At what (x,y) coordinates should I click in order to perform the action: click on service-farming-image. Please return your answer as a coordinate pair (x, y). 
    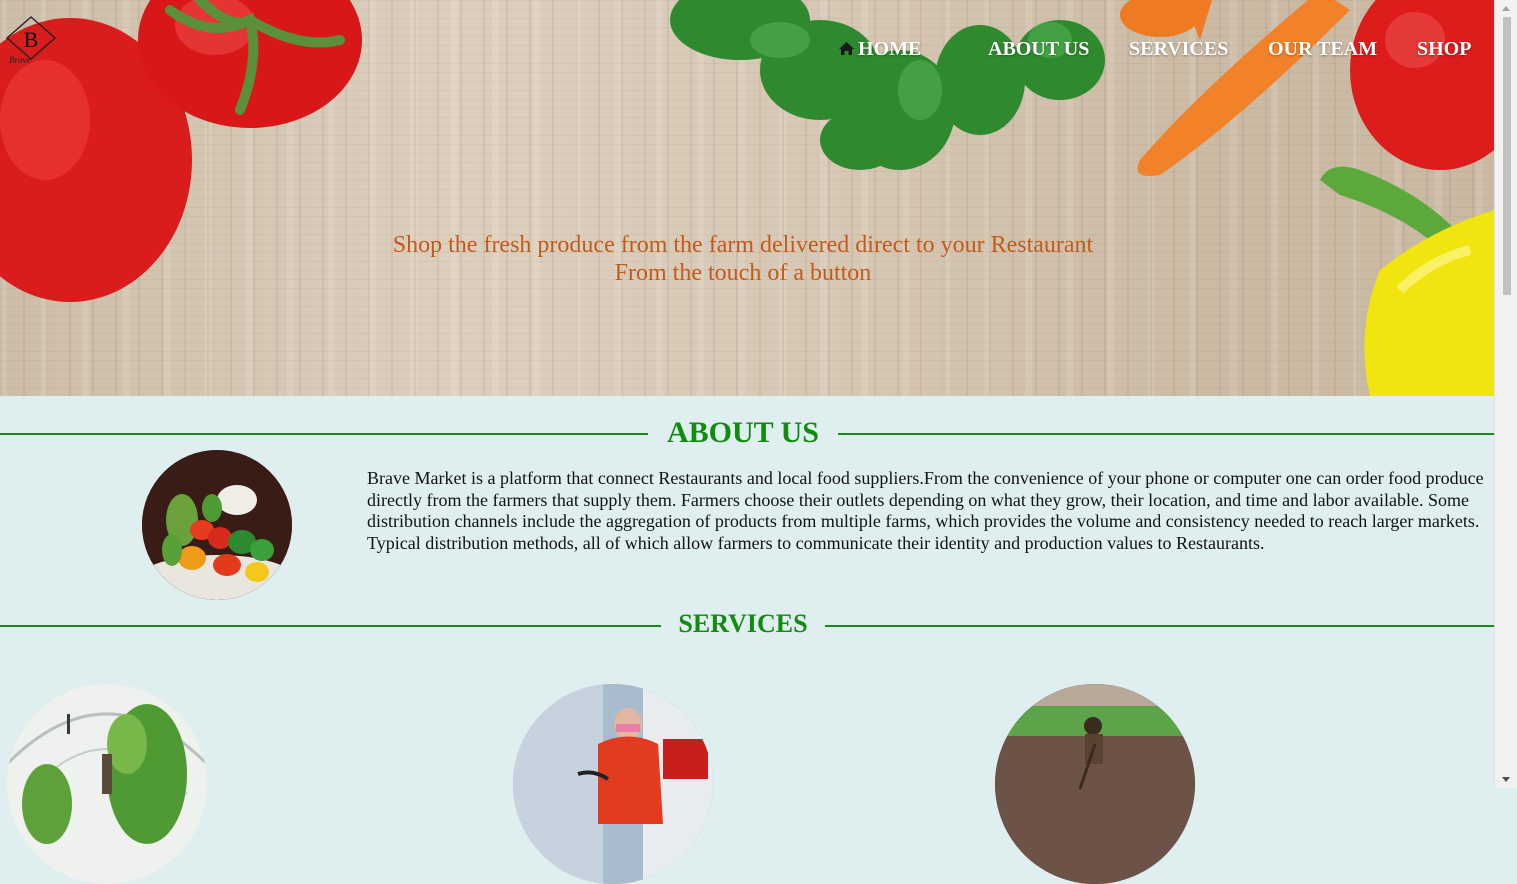
    Looking at the image, I should click on (1095, 784).